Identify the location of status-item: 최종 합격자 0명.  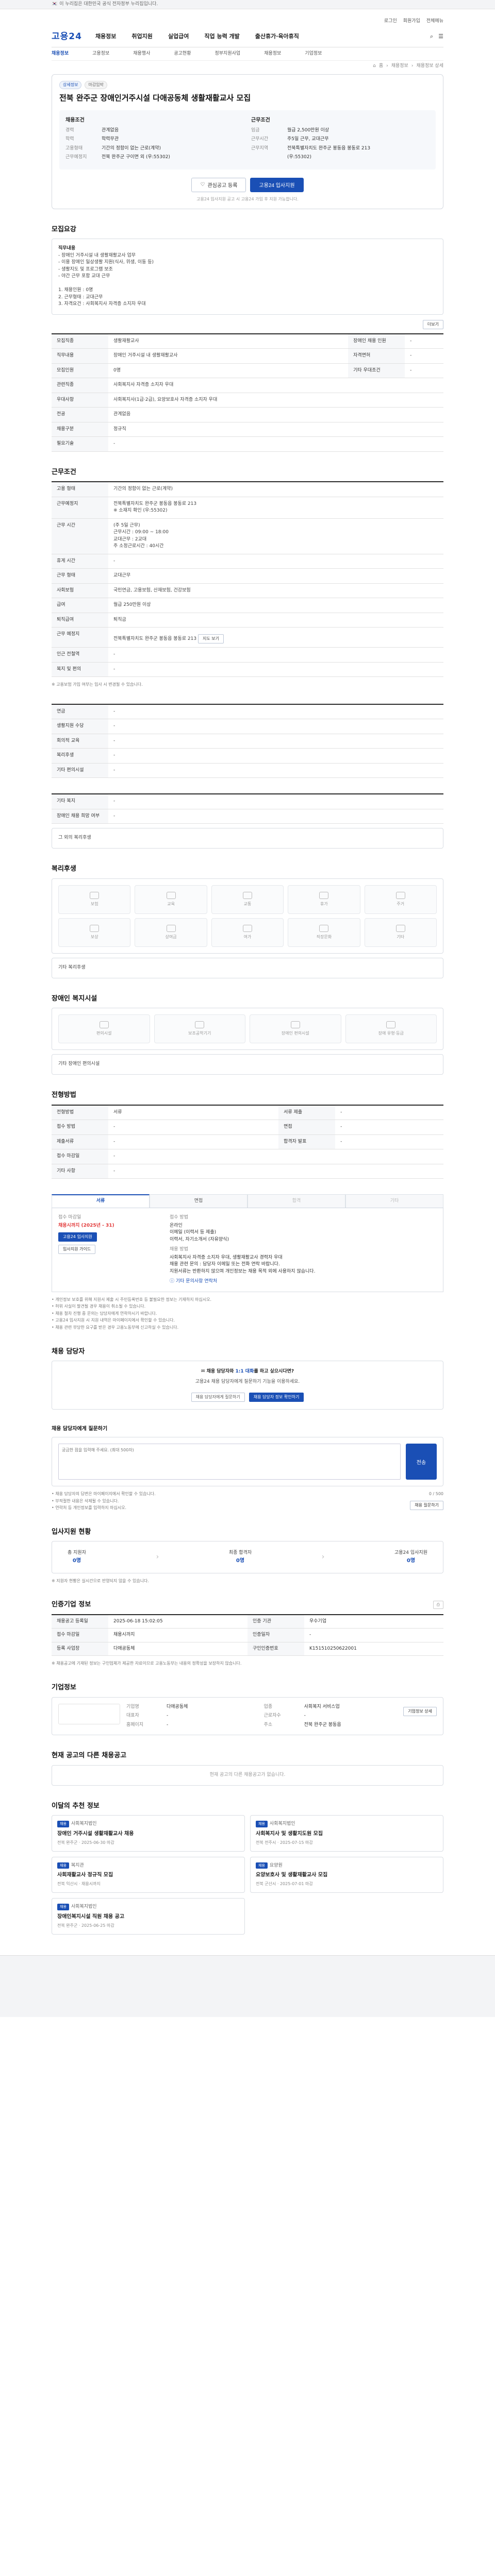
(240, 1557).